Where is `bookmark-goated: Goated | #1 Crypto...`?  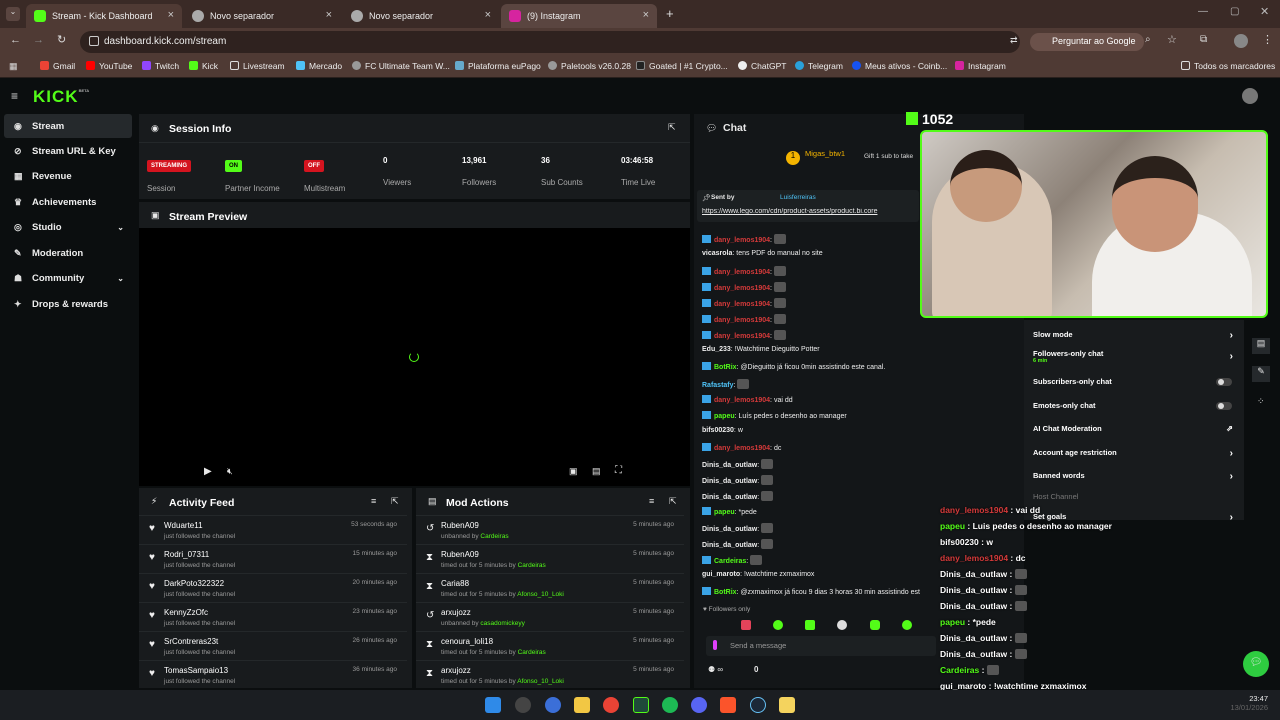
bookmark-goated: Goated | #1 Crypto... is located at coordinates (682, 66).